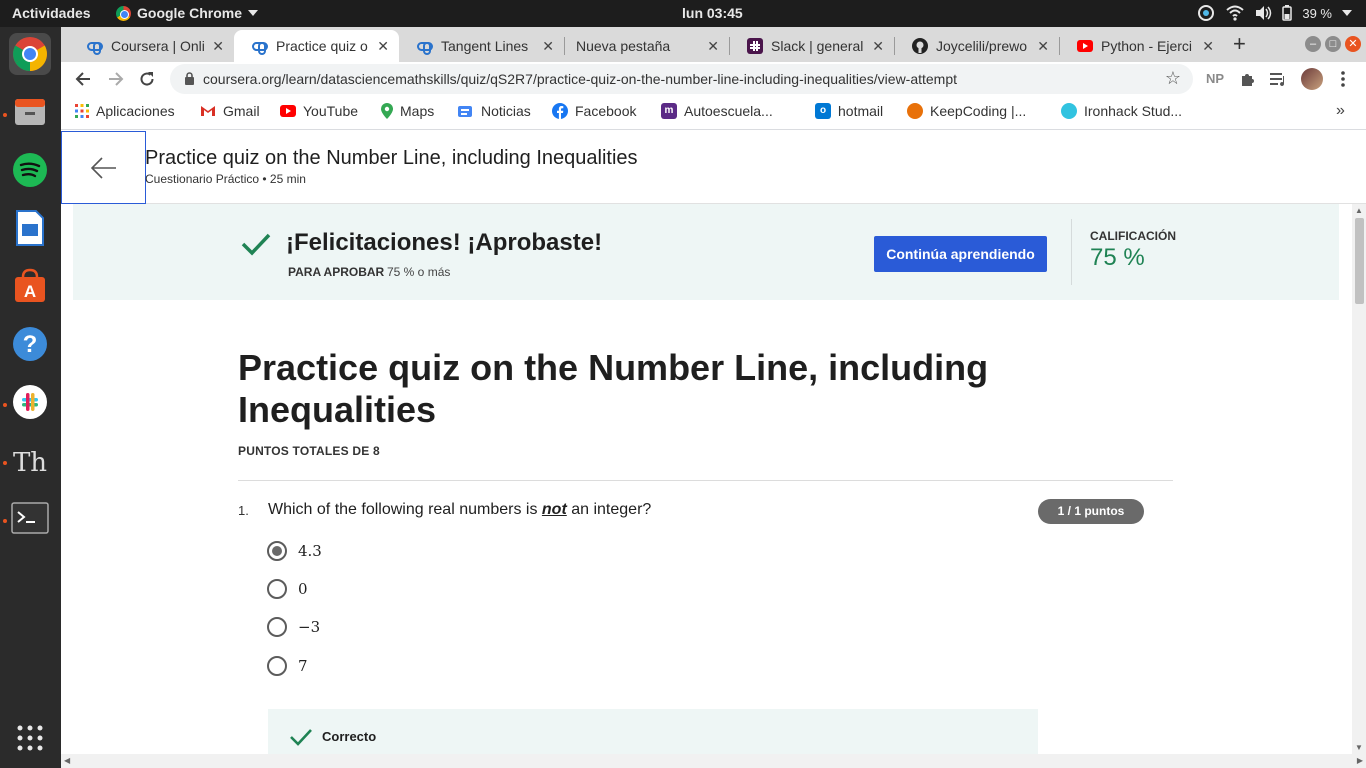 This screenshot has height=768, width=1366. What do you see at coordinates (623, 46) in the screenshot?
I see `tab-title: Nueva pestaña` at bounding box center [623, 46].